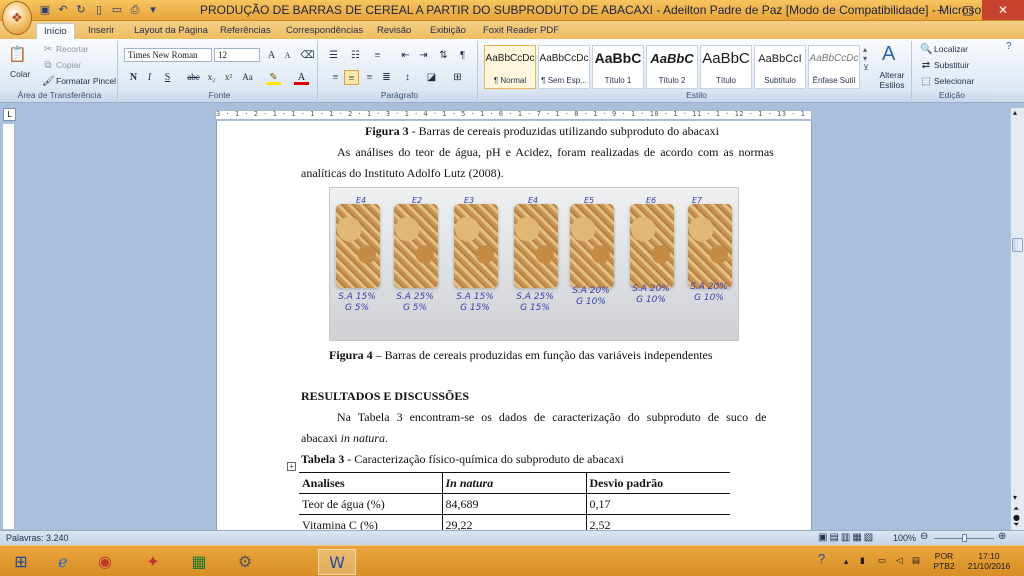 Image resolution: width=1024 pixels, height=576 pixels. Describe the element at coordinates (211, 77) in the screenshot. I see `subscript-icon: x₂` at that location.